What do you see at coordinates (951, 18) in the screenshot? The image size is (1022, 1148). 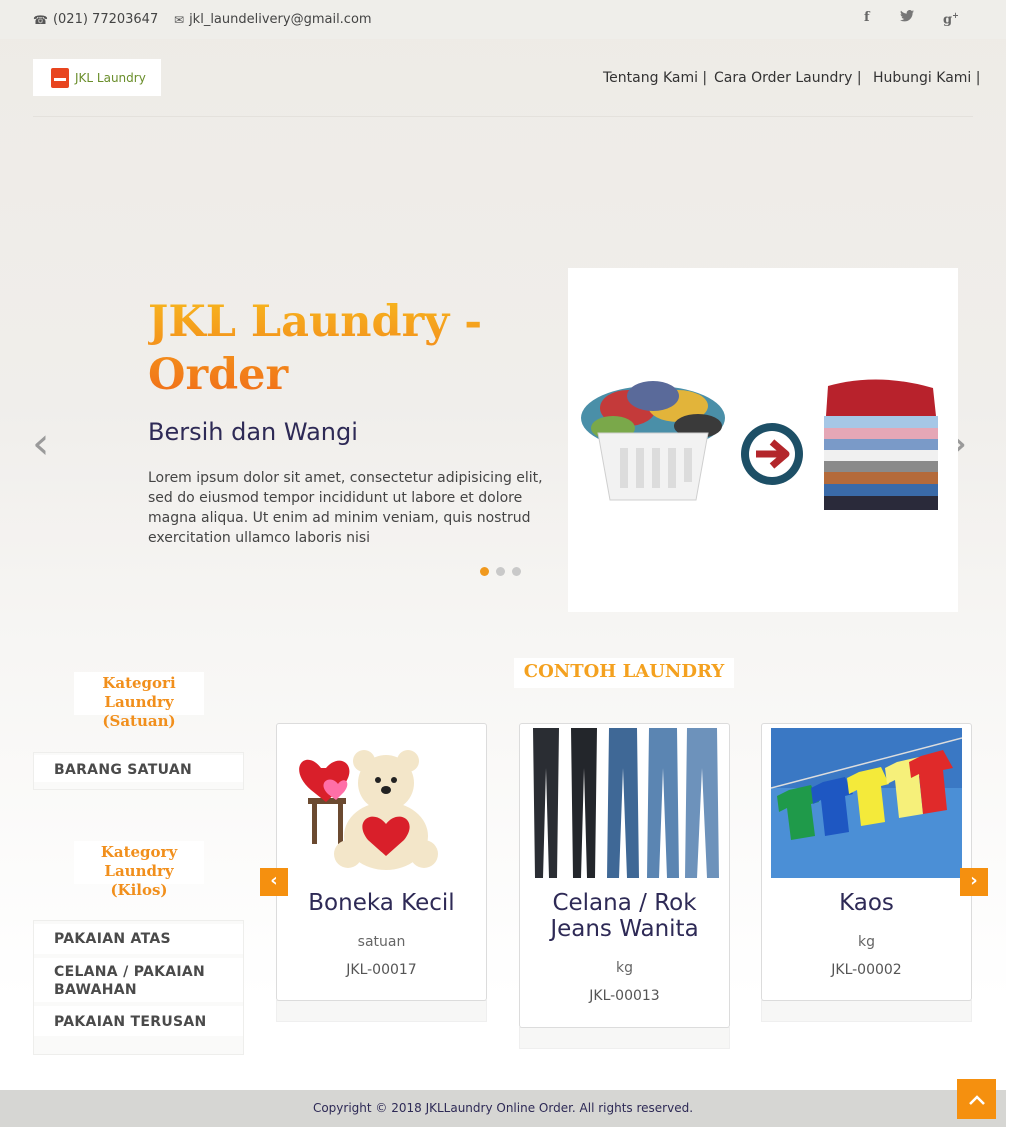 I see `google-plus-icon: g+` at bounding box center [951, 18].